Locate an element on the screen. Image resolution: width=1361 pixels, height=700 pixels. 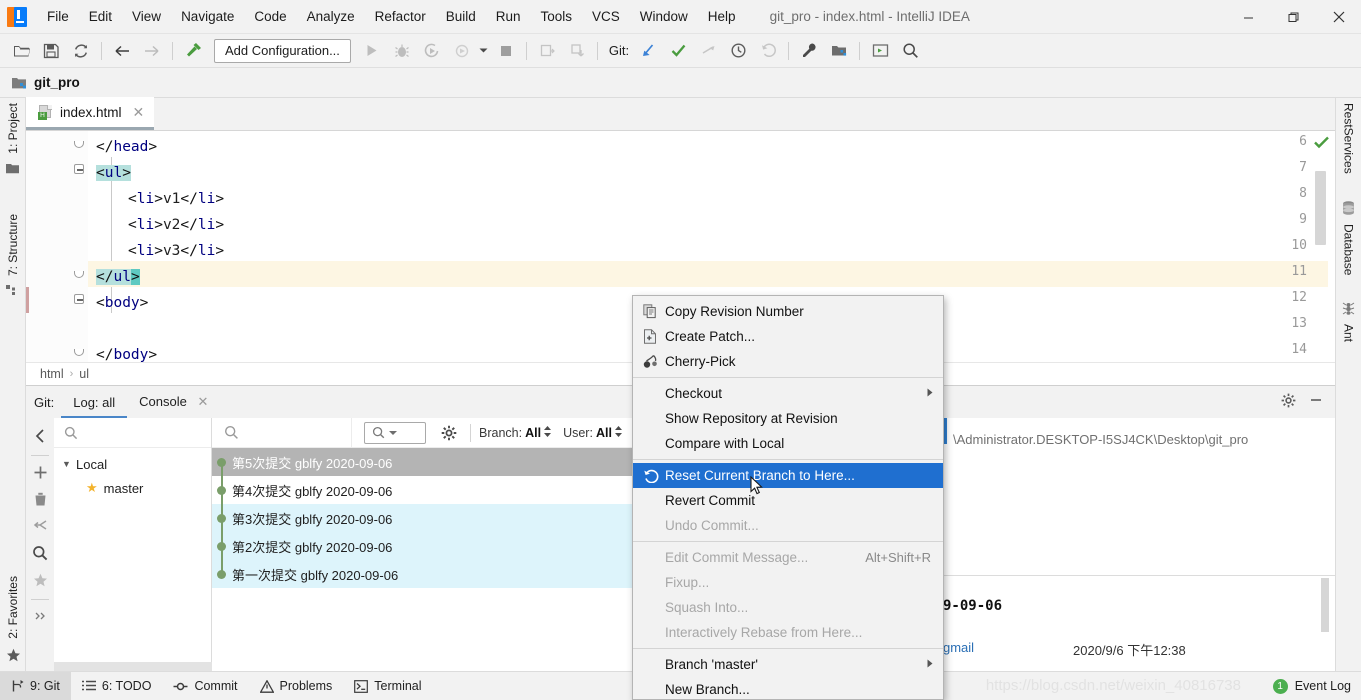
sidebar-item-restservices: RestServices is located at coordinates (1349, 138).